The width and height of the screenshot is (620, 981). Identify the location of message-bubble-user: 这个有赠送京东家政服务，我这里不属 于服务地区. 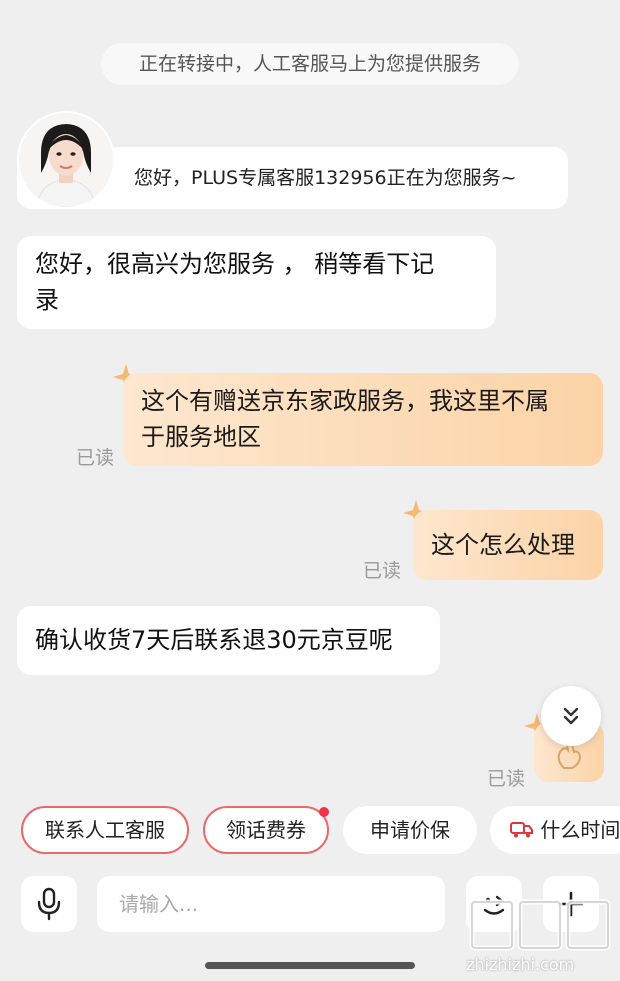
(363, 419).